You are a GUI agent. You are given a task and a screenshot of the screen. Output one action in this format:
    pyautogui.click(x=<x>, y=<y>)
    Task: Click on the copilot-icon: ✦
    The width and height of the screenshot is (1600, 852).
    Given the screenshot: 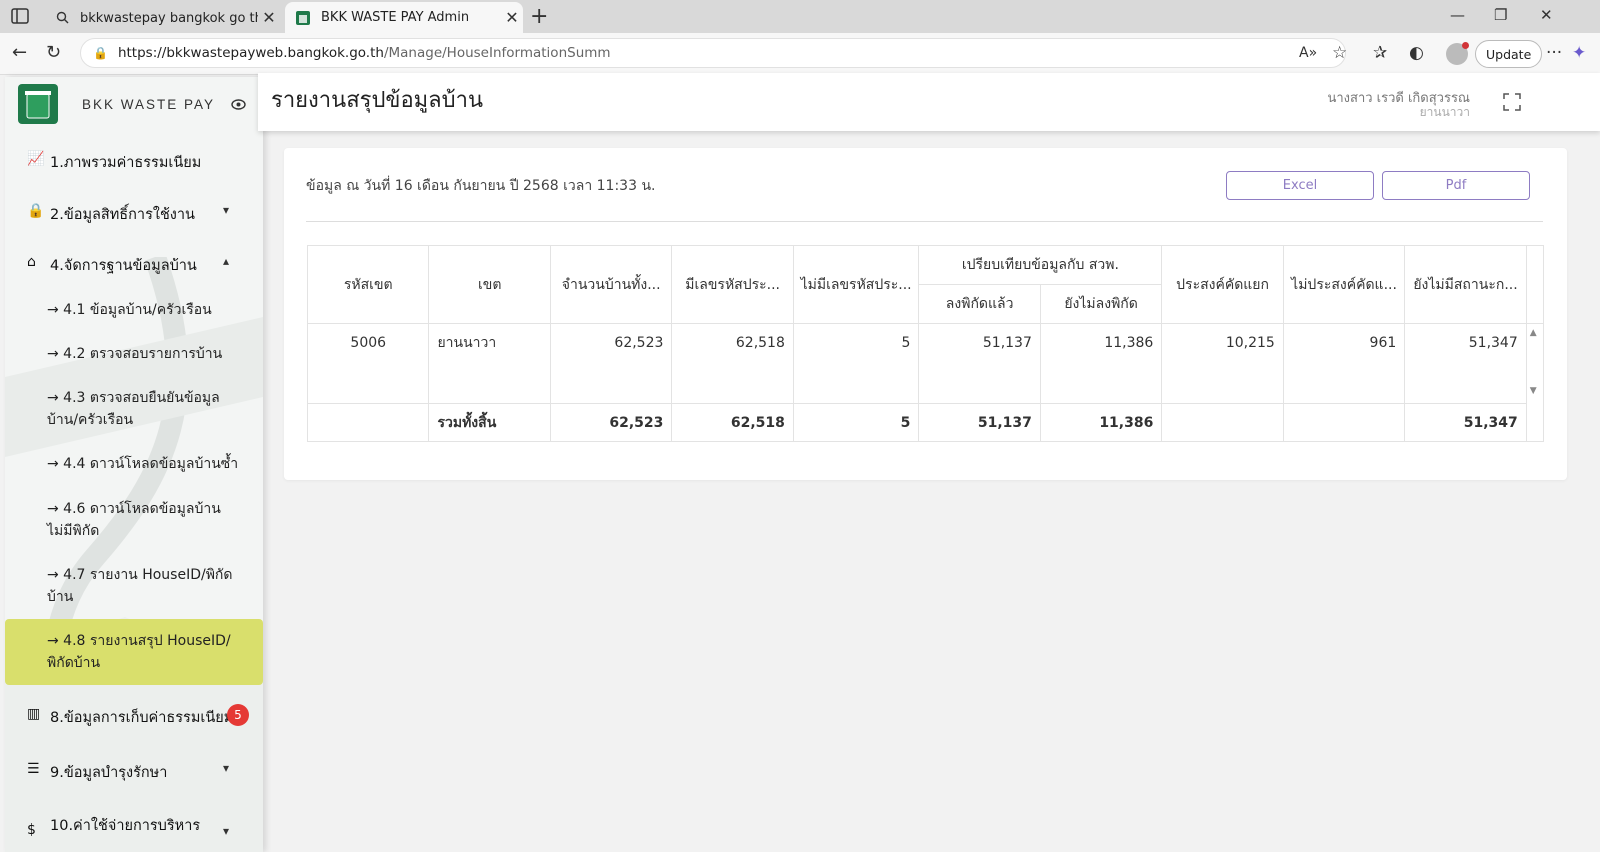 What is the action you would take?
    pyautogui.click(x=1579, y=53)
    